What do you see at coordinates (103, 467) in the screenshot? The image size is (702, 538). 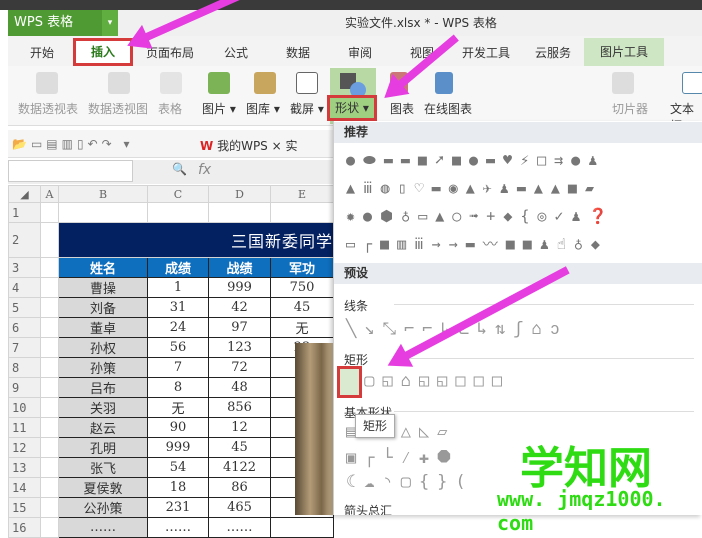 I see `cell: 张飞` at bounding box center [103, 467].